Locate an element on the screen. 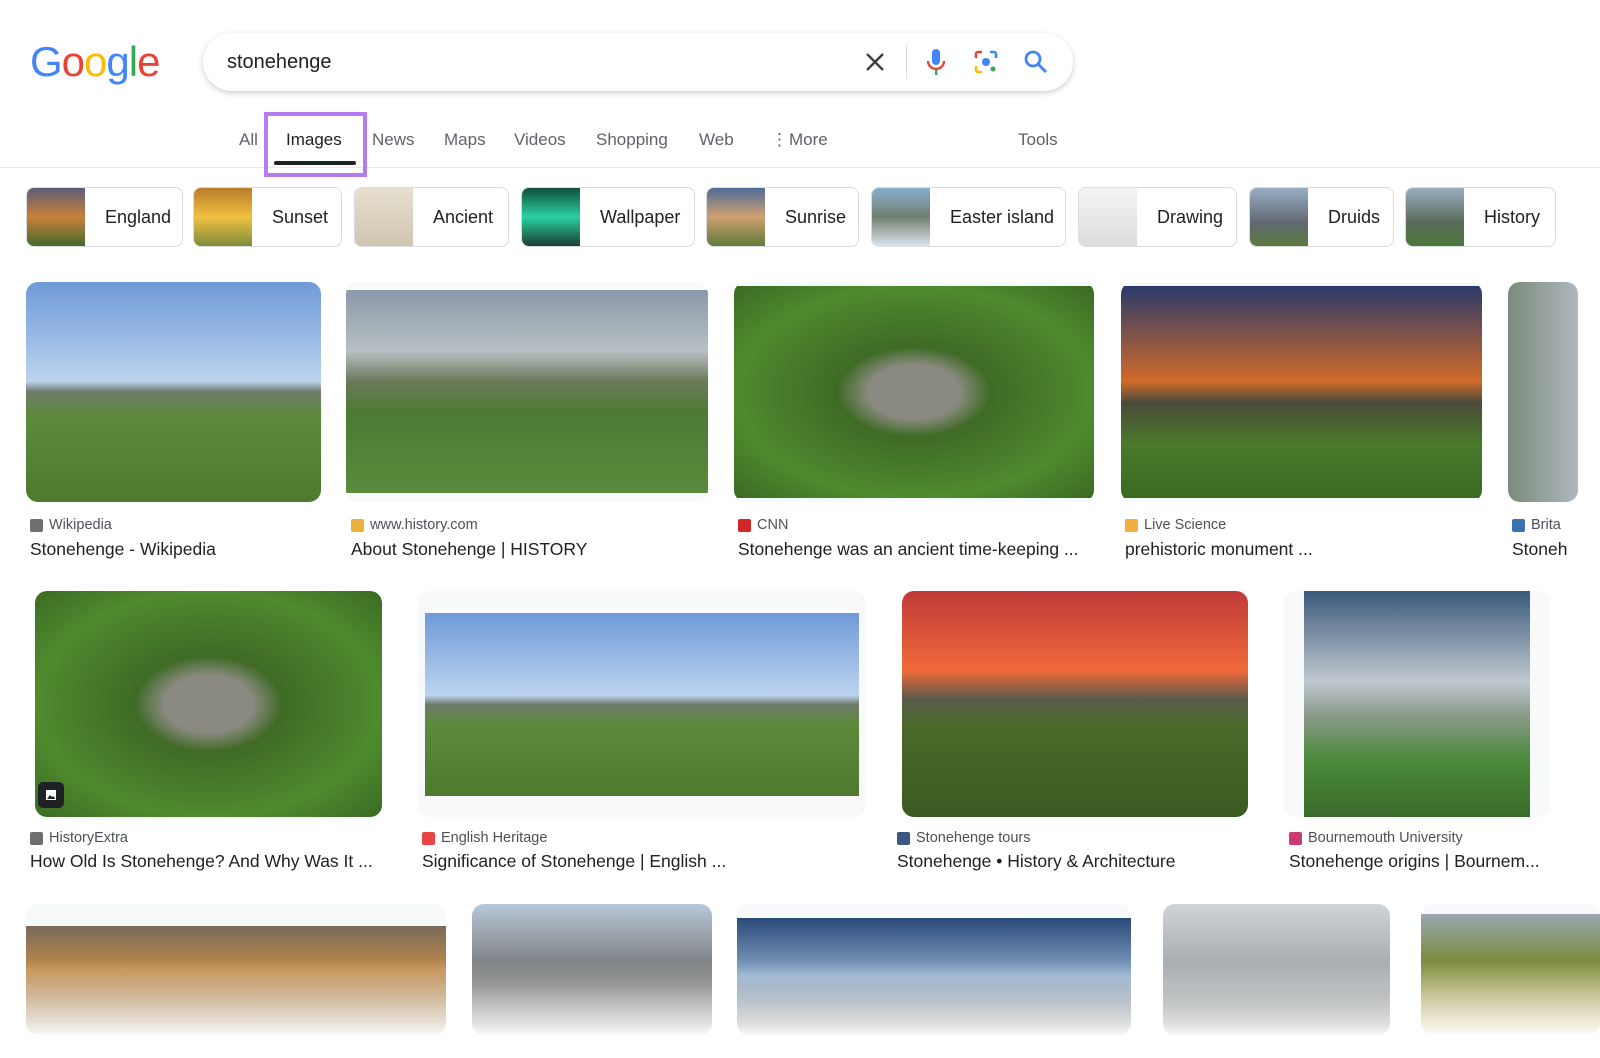 This screenshot has width=1600, height=1058. image-icon is located at coordinates (51, 795).